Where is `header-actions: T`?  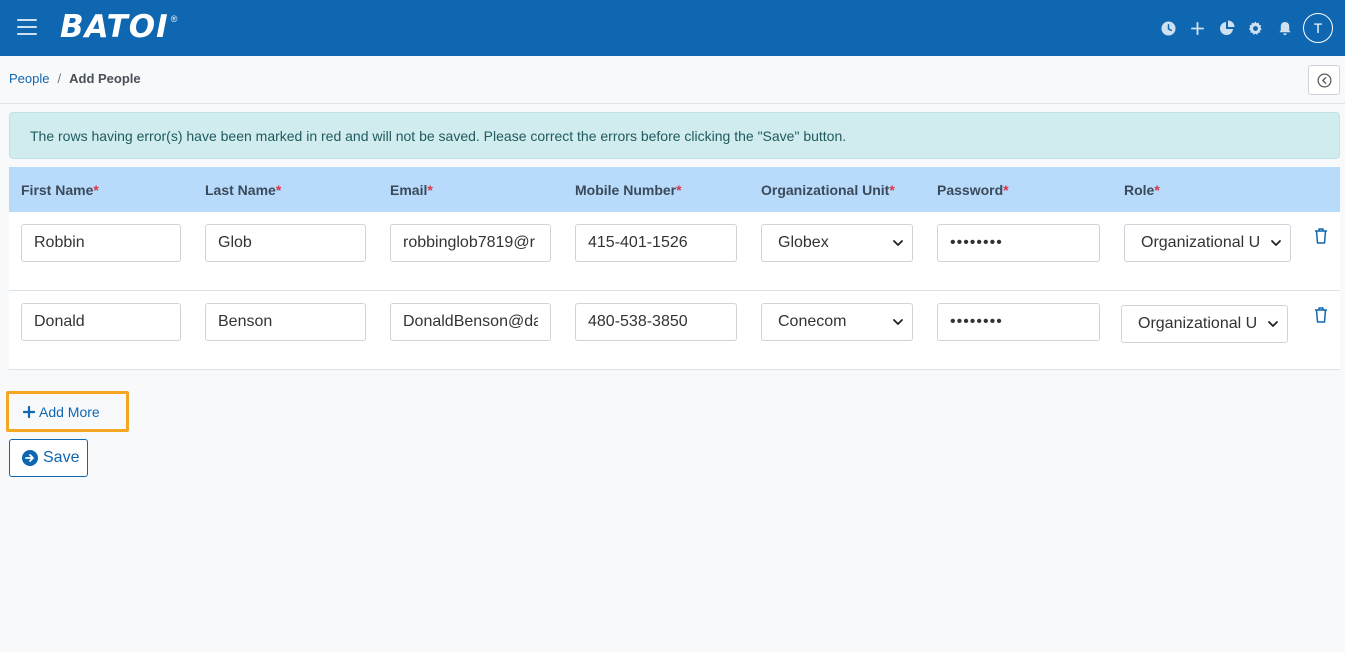
header-actions: T is located at coordinates (1243, 28).